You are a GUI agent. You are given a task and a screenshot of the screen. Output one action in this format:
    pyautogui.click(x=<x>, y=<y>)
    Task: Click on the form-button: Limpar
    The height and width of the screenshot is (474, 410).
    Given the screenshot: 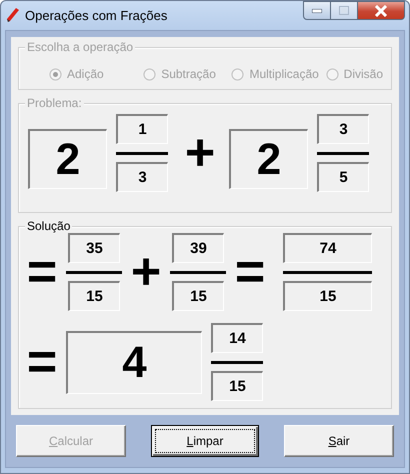 What is the action you would take?
    pyautogui.click(x=205, y=441)
    